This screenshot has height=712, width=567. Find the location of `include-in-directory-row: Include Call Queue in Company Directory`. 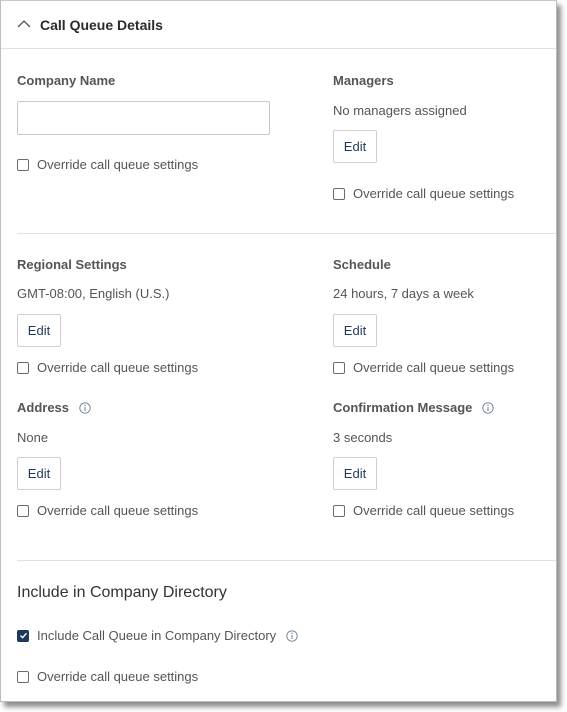

include-in-directory-row: Include Call Queue in Company Directory is located at coordinates (157, 635).